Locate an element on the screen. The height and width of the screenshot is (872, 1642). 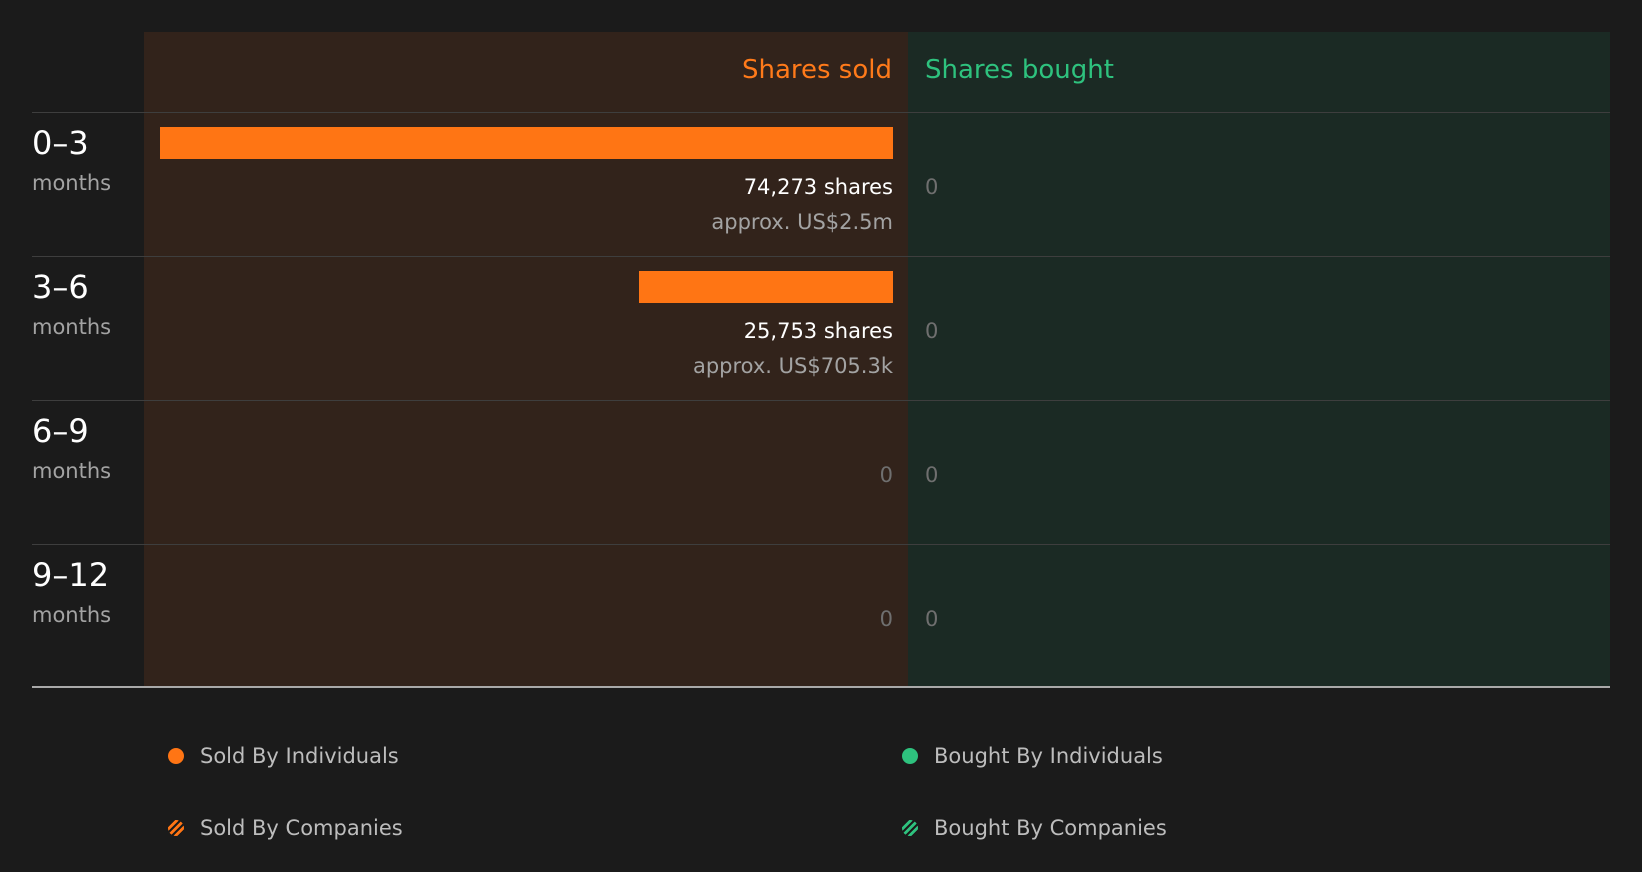
period-range-label: 9–12 is located at coordinates (71, 575).